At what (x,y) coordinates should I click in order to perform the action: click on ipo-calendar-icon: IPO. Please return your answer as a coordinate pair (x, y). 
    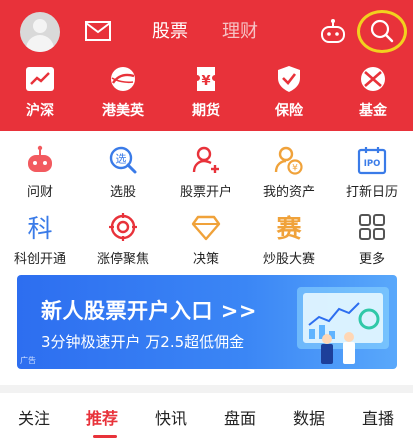
    Looking at the image, I should click on (372, 161).